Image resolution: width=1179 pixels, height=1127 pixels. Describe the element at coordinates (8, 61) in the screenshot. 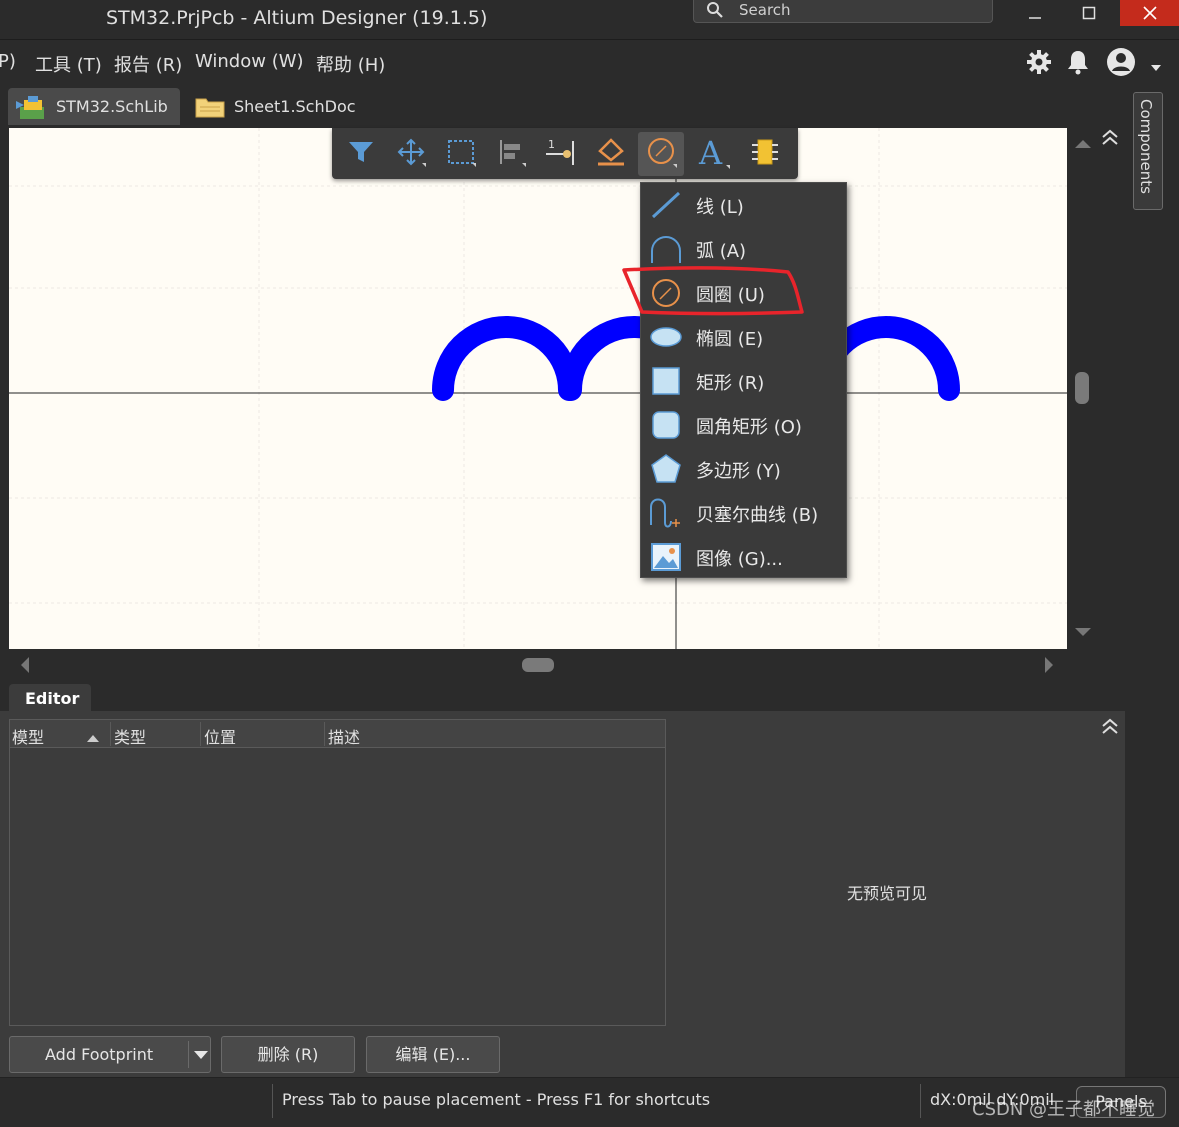

I see `menu-item-project: P)` at that location.